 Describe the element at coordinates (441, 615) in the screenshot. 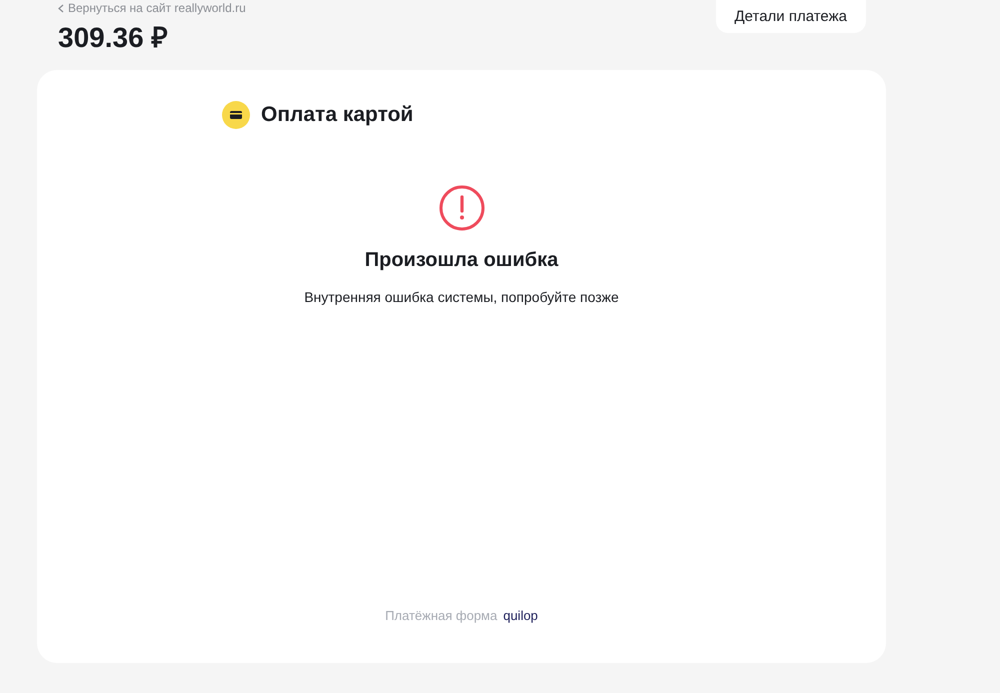

I see `footer-label: Платёжная форма` at that location.